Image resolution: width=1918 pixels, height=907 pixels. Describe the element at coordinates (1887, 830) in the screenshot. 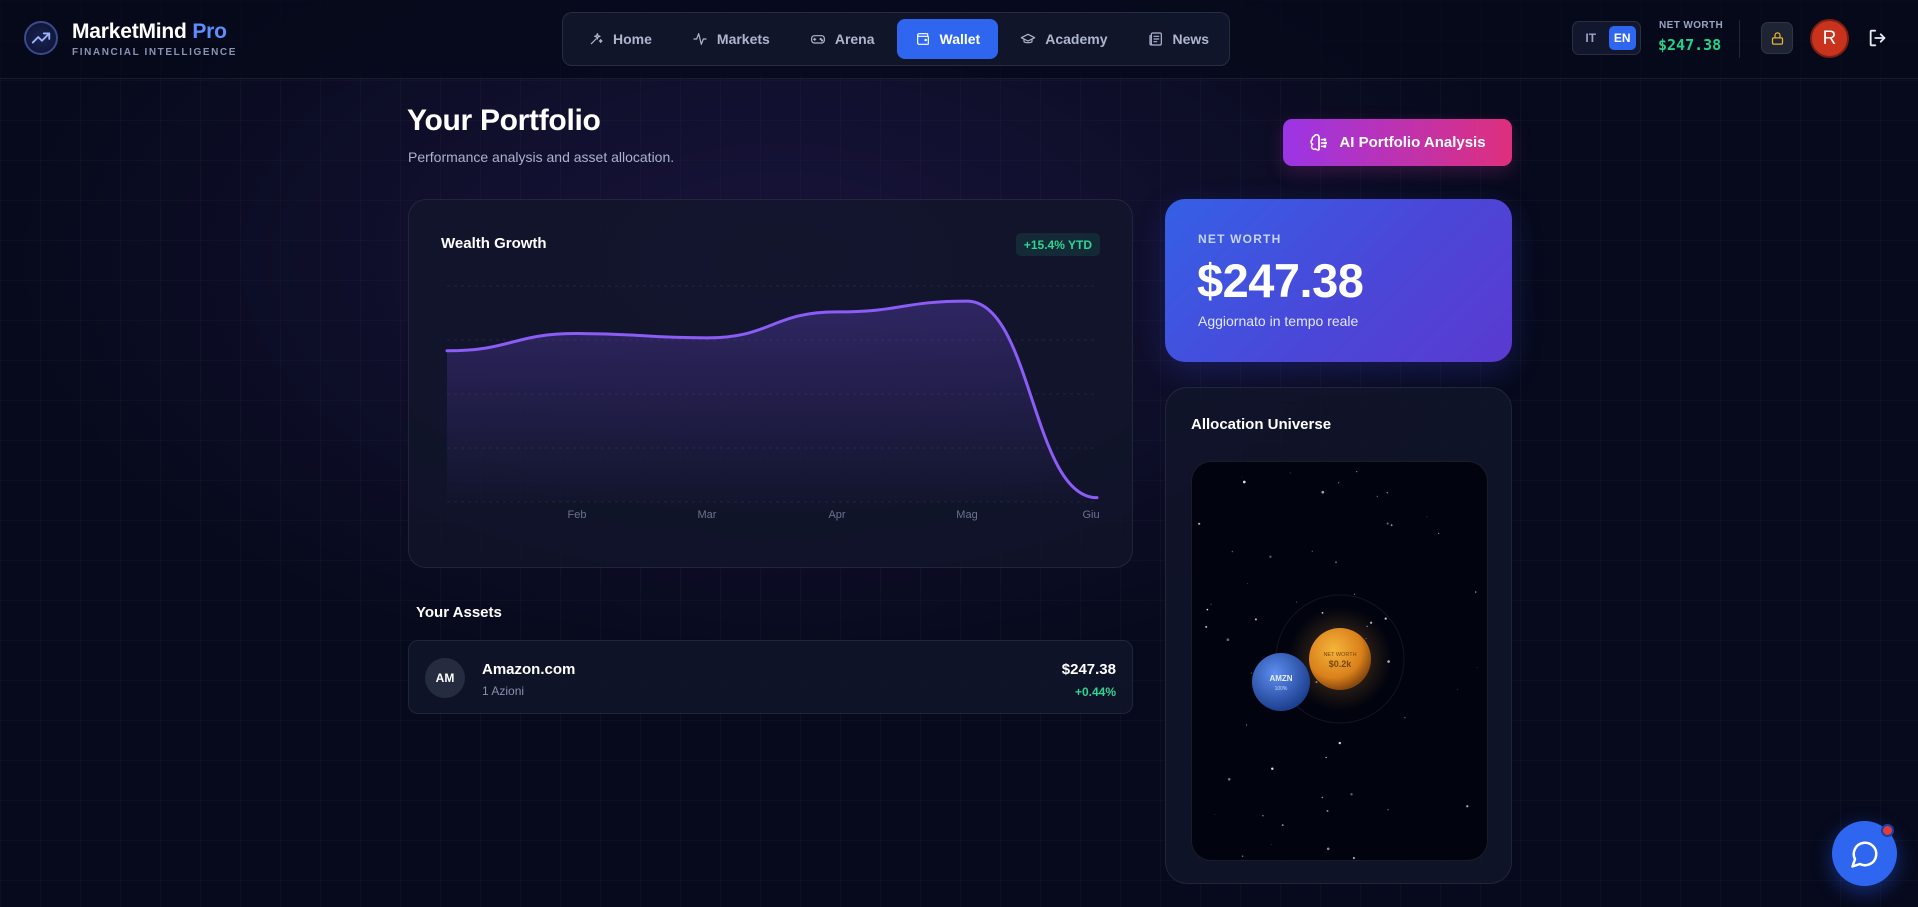

I see `notification-dot` at that location.